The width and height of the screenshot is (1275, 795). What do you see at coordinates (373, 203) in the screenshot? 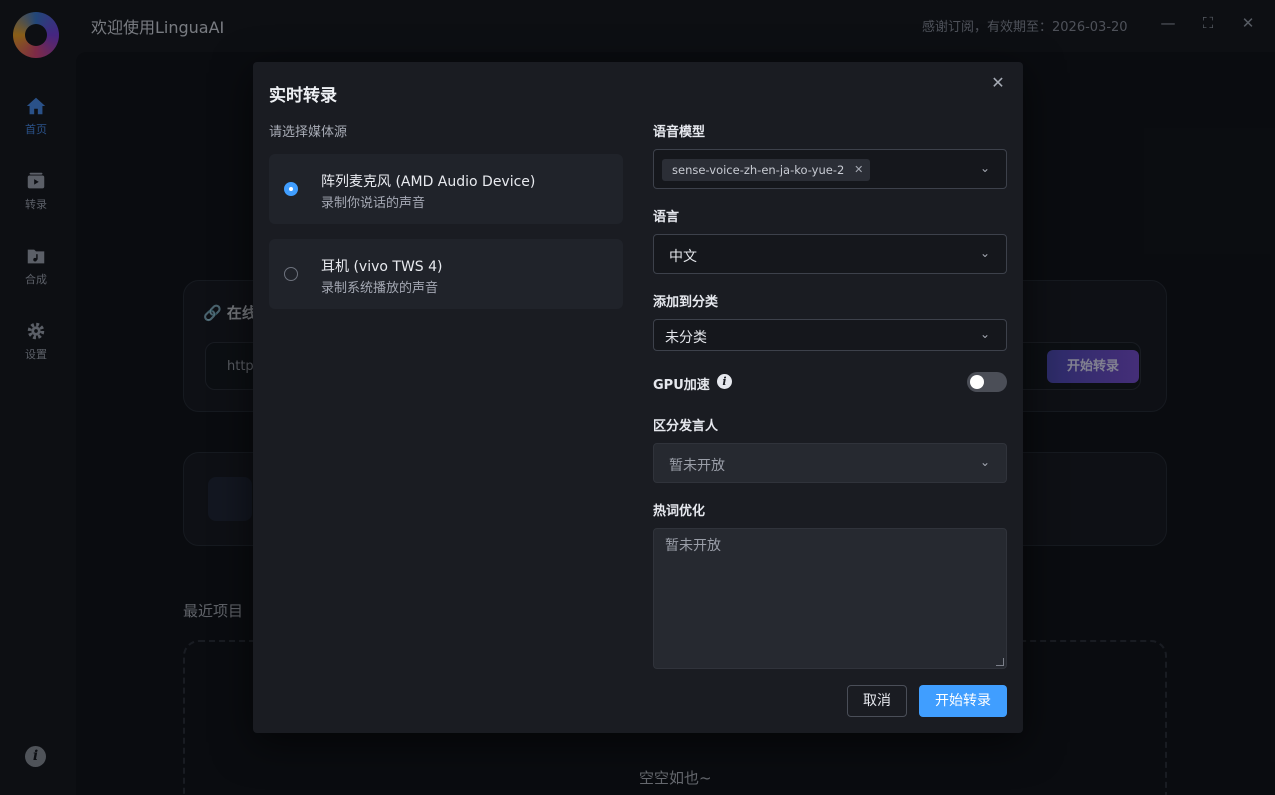
I see `source-desc: 录制你说话的声音` at bounding box center [373, 203].